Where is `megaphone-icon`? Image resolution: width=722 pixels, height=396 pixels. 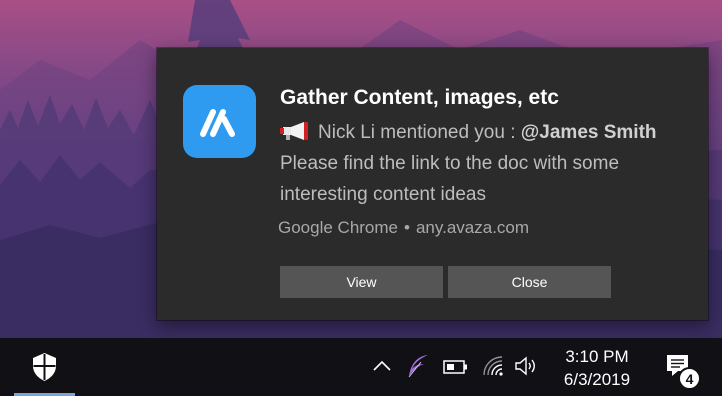
megaphone-icon is located at coordinates (296, 130).